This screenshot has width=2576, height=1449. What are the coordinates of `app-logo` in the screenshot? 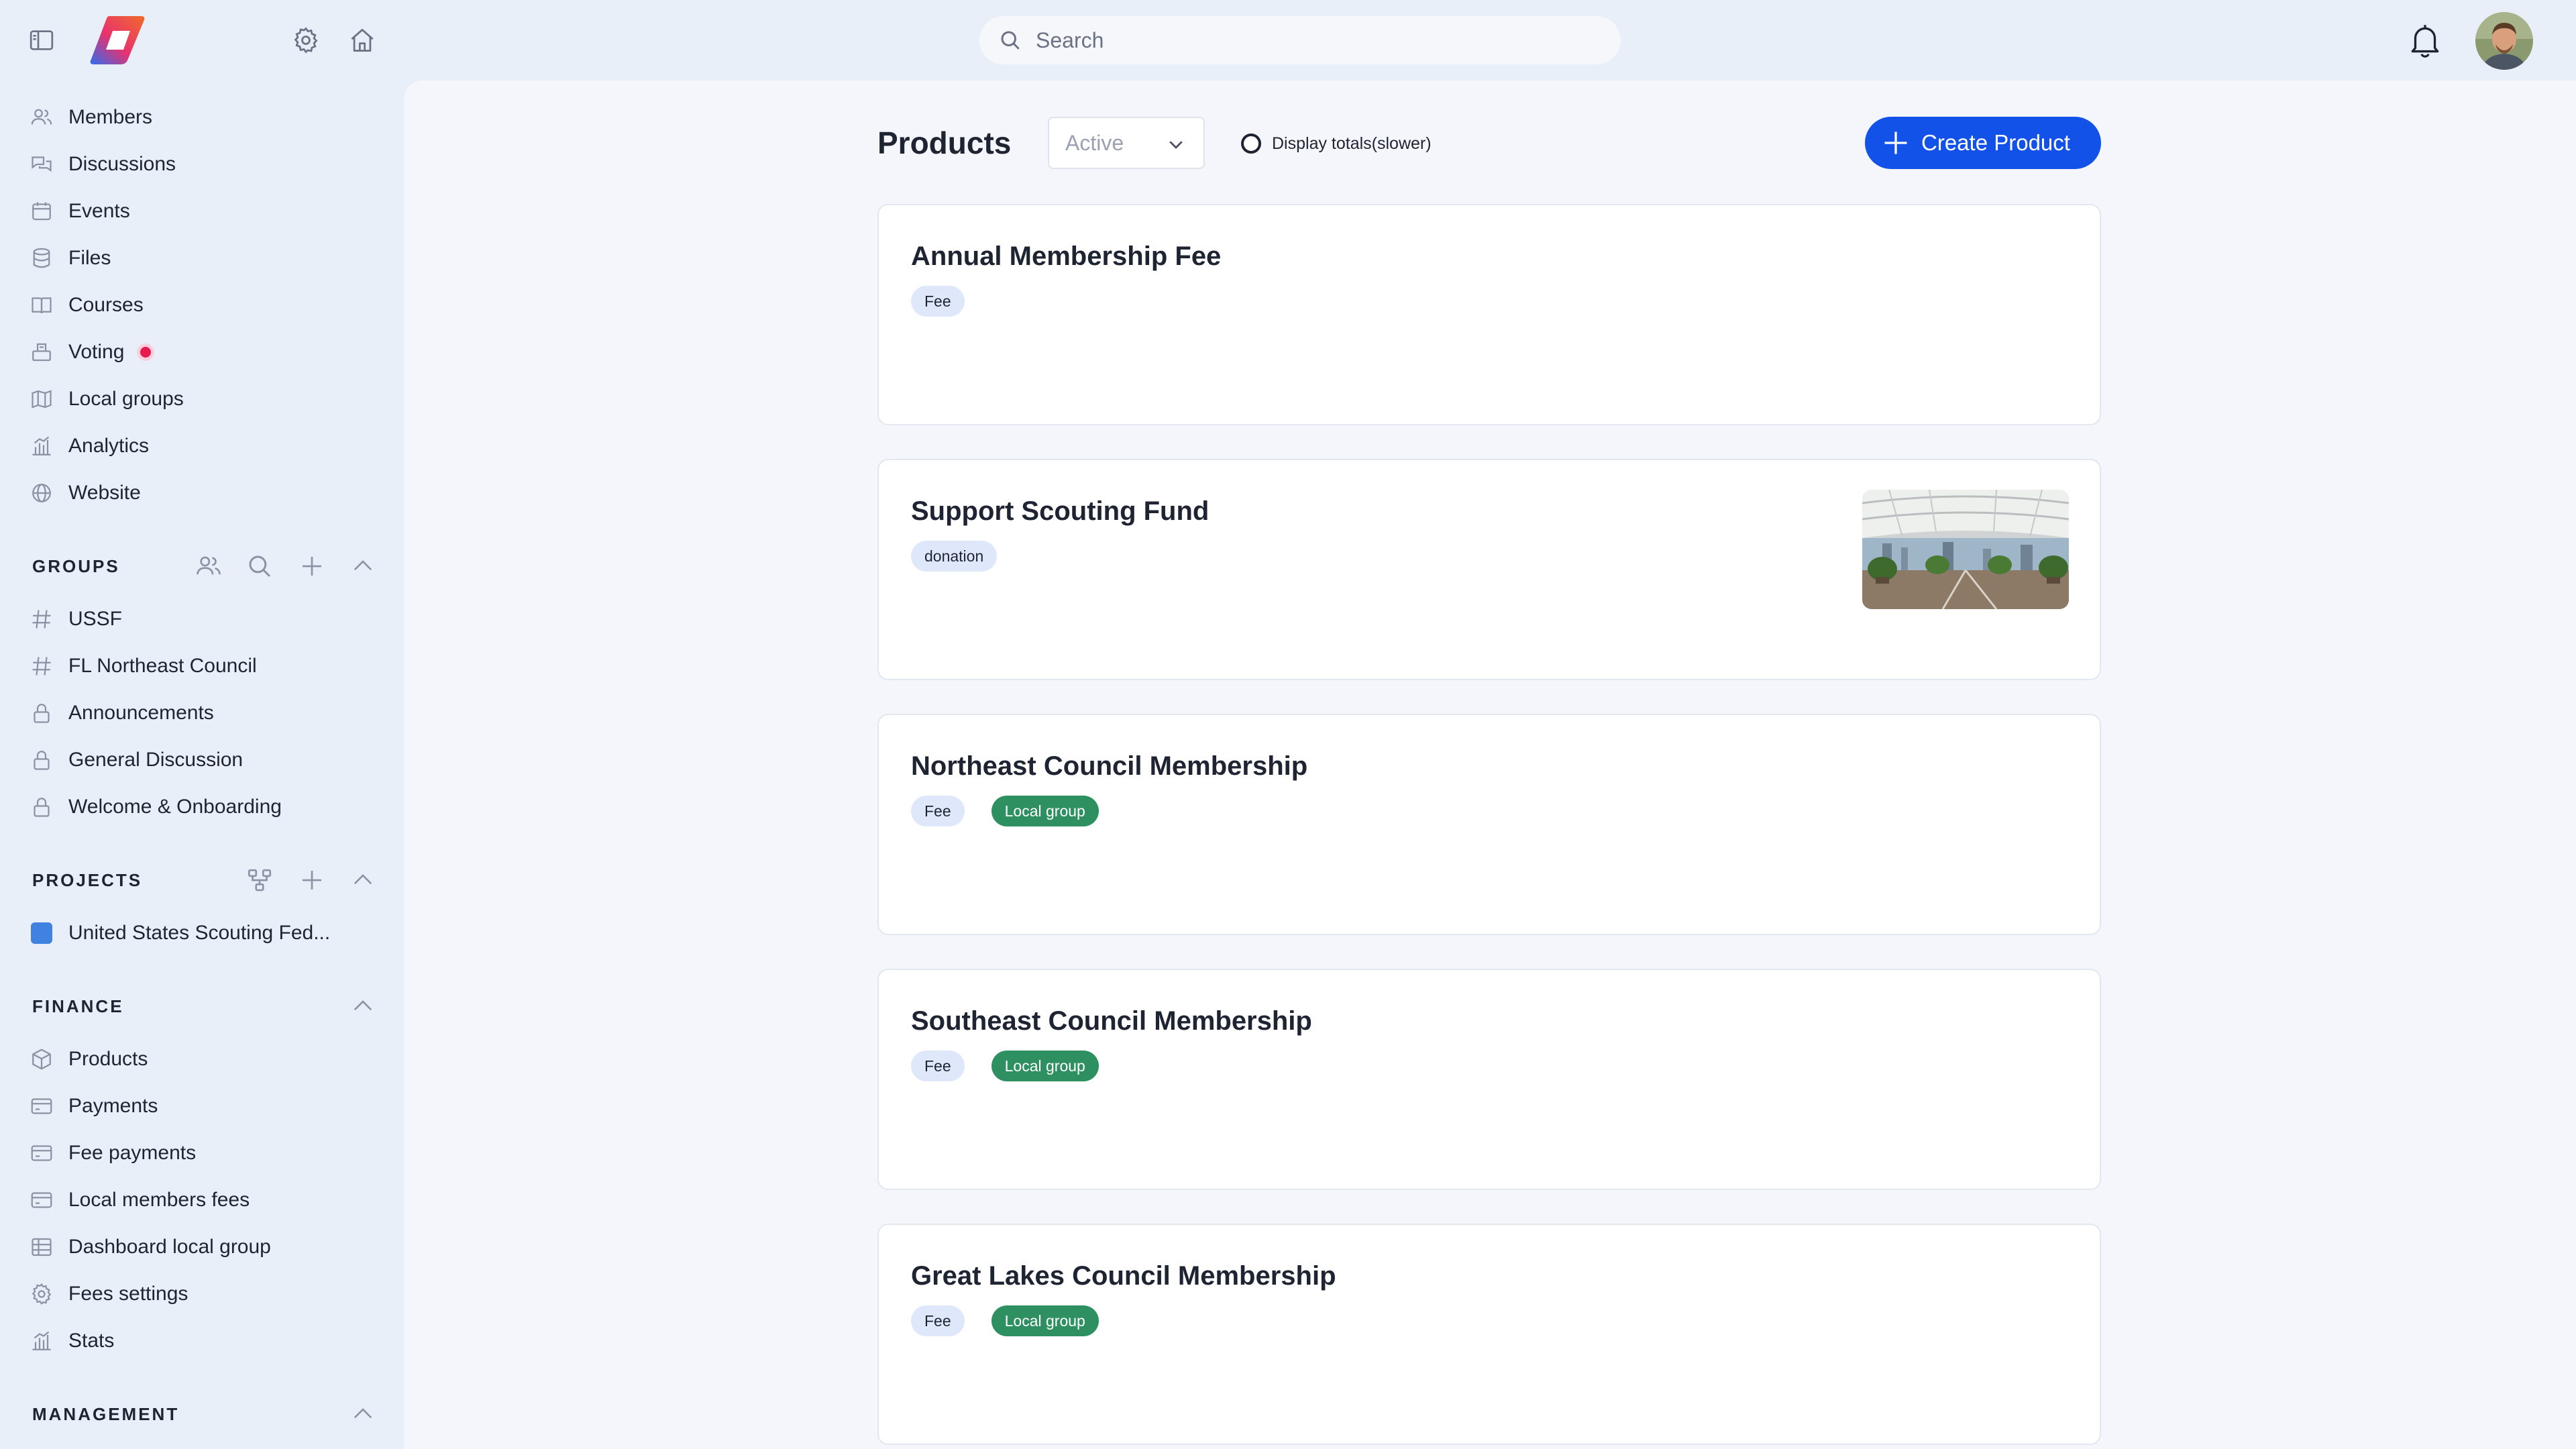 It's located at (117, 40).